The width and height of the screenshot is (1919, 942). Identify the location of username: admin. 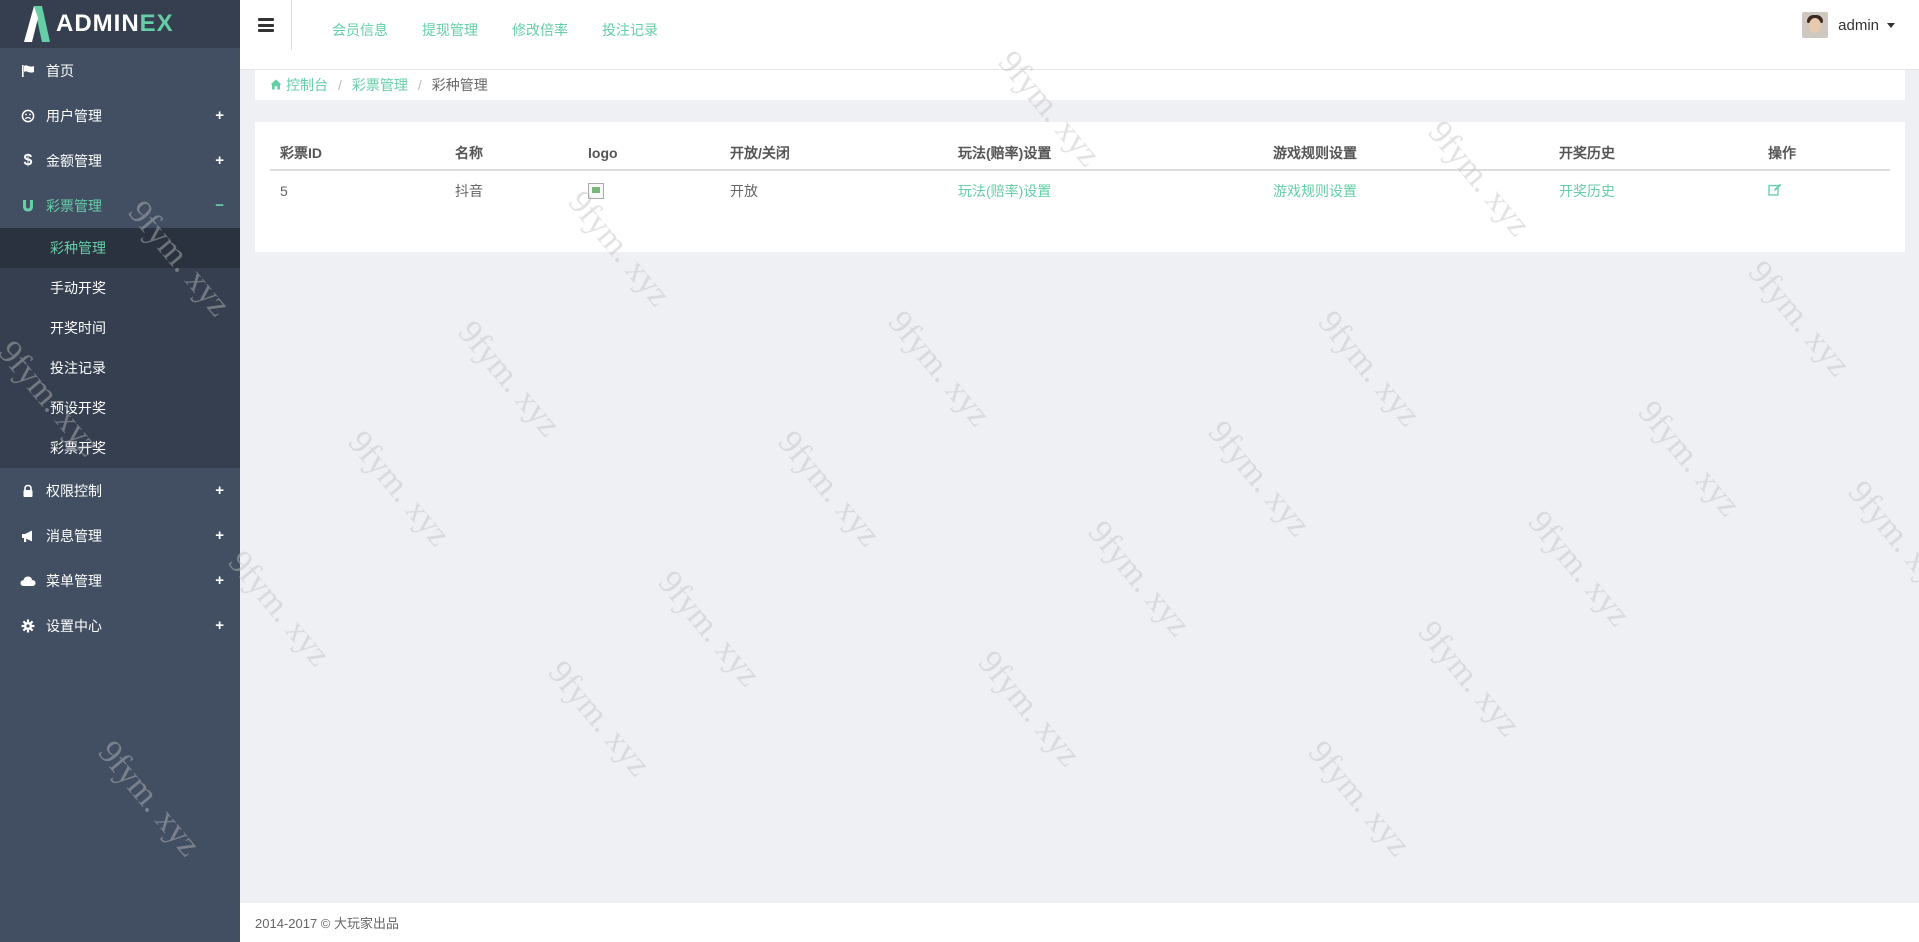
(1858, 25).